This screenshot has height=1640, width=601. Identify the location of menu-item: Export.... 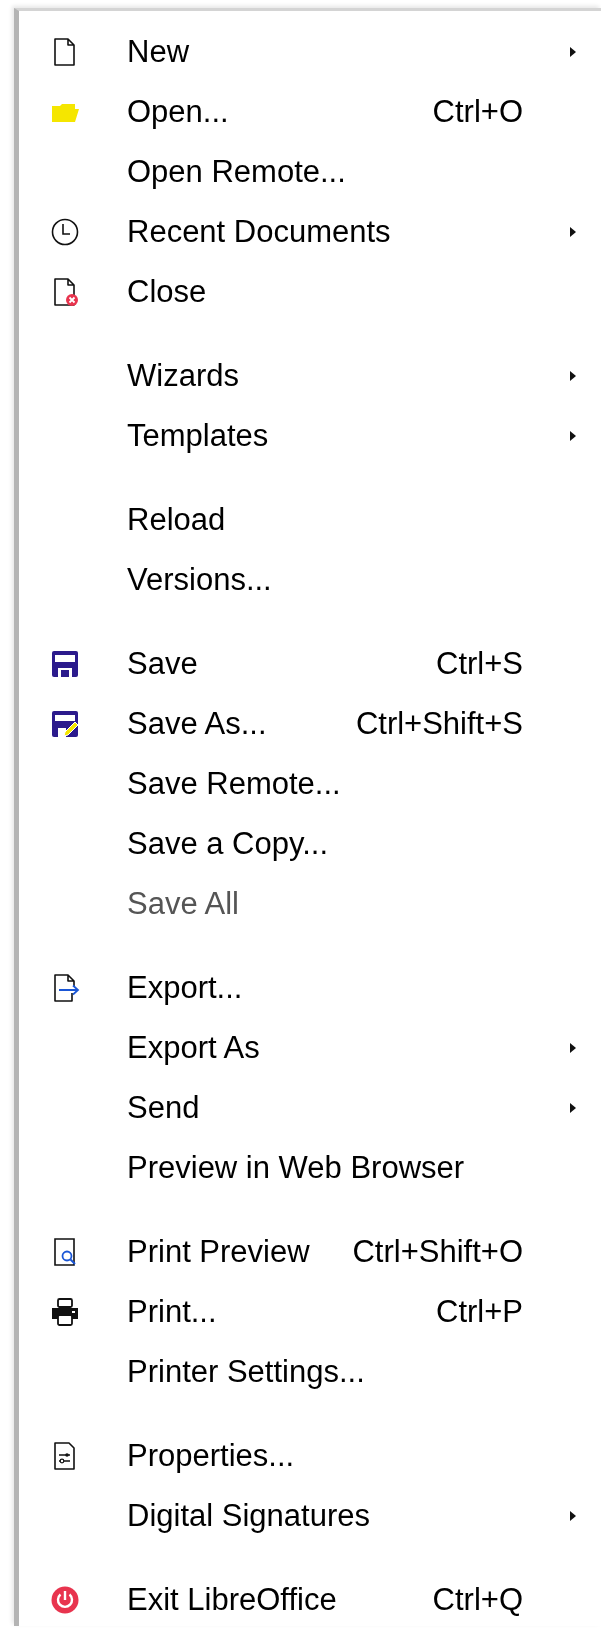
(346, 988).